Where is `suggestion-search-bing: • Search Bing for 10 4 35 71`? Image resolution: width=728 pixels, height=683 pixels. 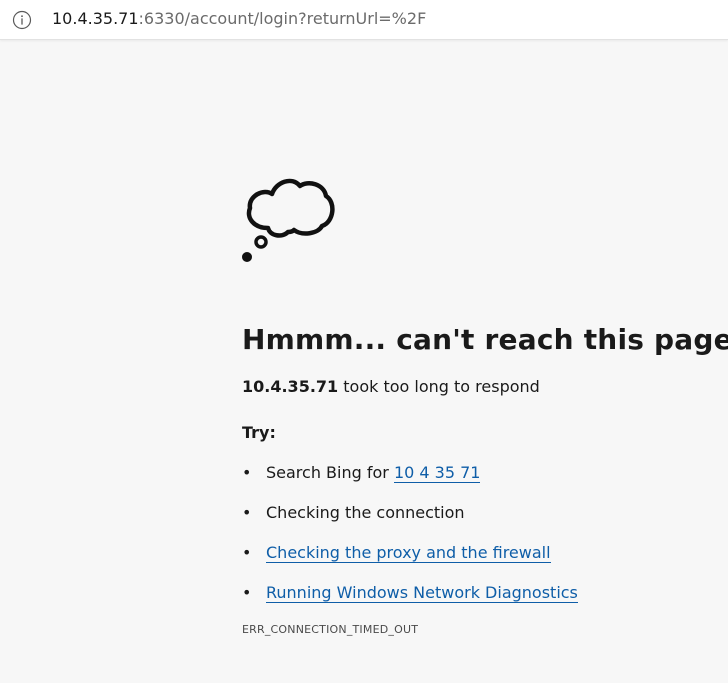
suggestion-search-bing: • Search Bing for 10 4 35 71 is located at coordinates (477, 473).